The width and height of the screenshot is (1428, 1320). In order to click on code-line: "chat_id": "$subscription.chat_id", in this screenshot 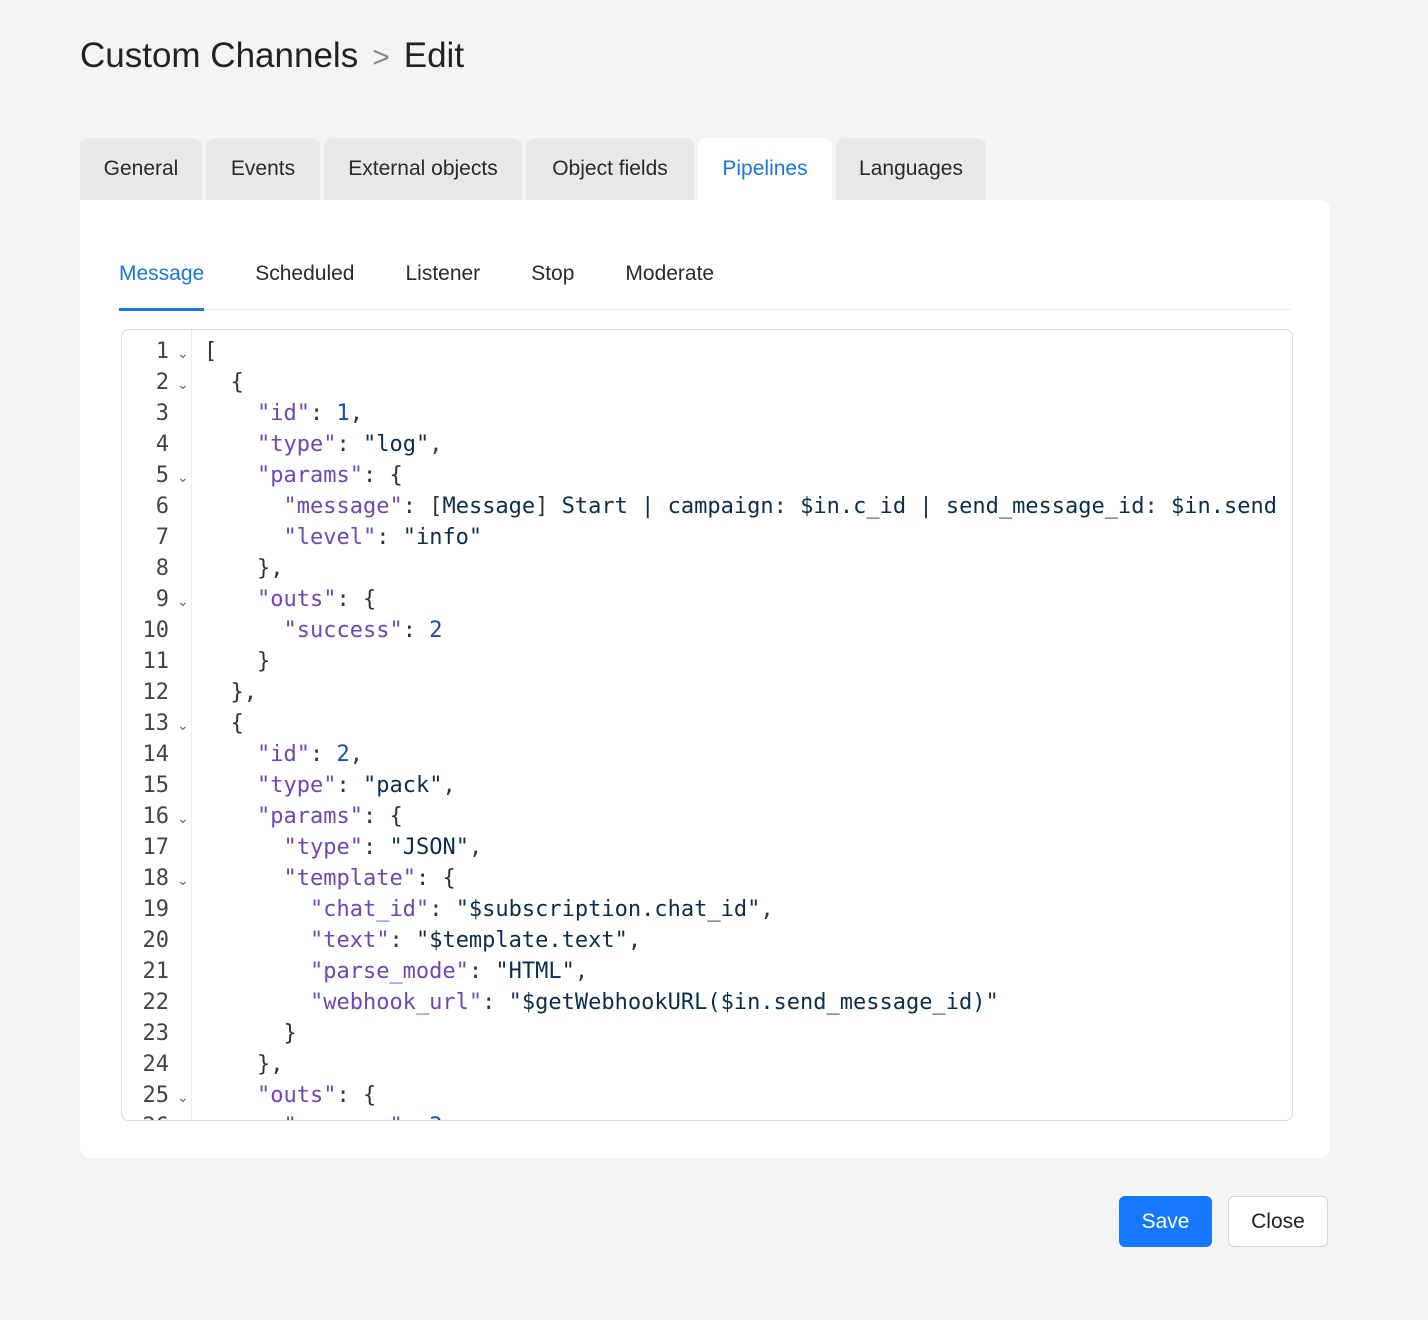, I will do `click(541, 909)`.